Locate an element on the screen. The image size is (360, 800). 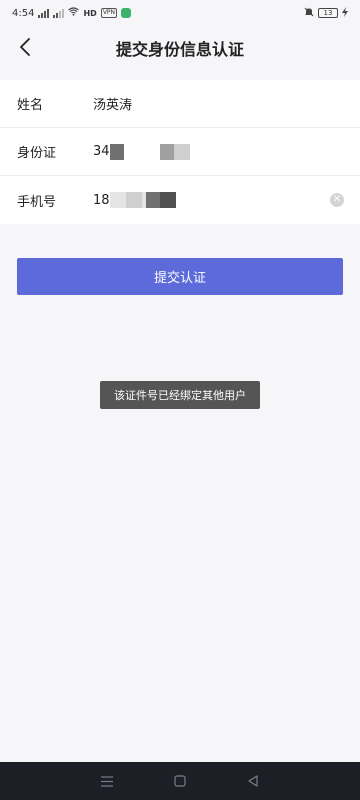
status-right: 13 is located at coordinates (326, 13).